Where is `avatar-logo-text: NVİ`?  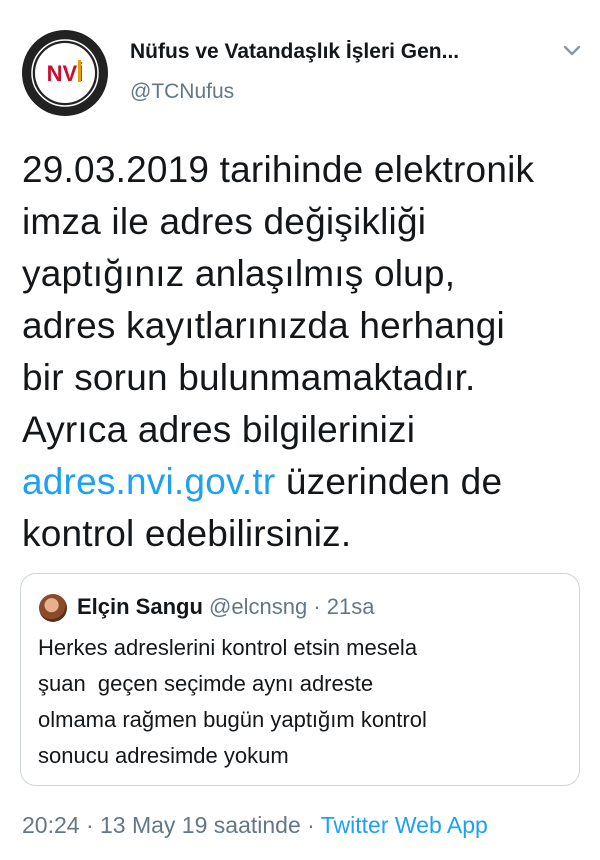 avatar-logo-text: NVİ is located at coordinates (65, 73).